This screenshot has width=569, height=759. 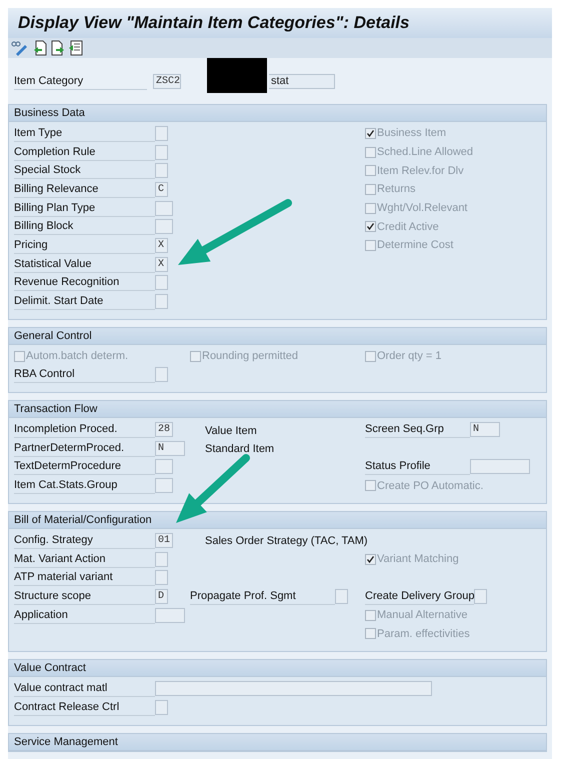 What do you see at coordinates (84, 707) in the screenshot?
I see `field-label: Contract Release Ctrl` at bounding box center [84, 707].